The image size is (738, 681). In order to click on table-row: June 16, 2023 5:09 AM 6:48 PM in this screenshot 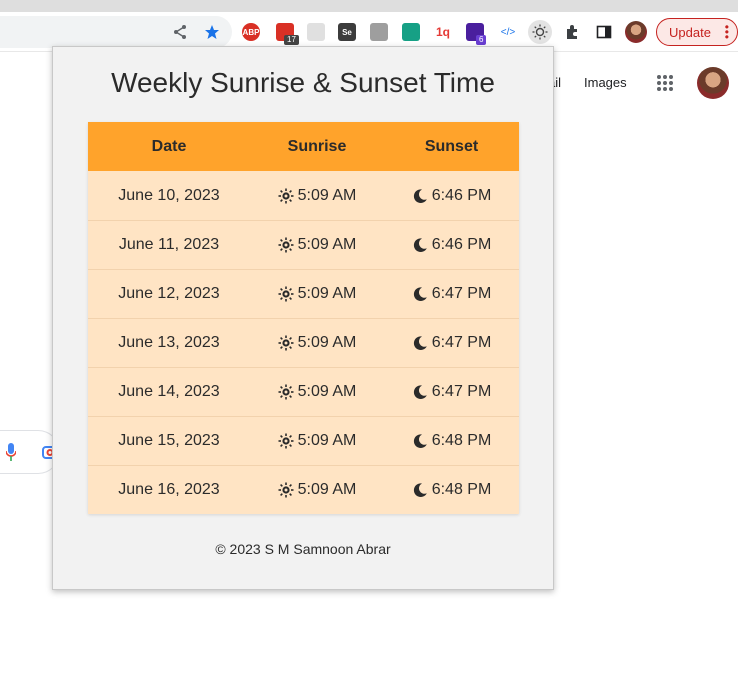, I will do `click(303, 489)`.